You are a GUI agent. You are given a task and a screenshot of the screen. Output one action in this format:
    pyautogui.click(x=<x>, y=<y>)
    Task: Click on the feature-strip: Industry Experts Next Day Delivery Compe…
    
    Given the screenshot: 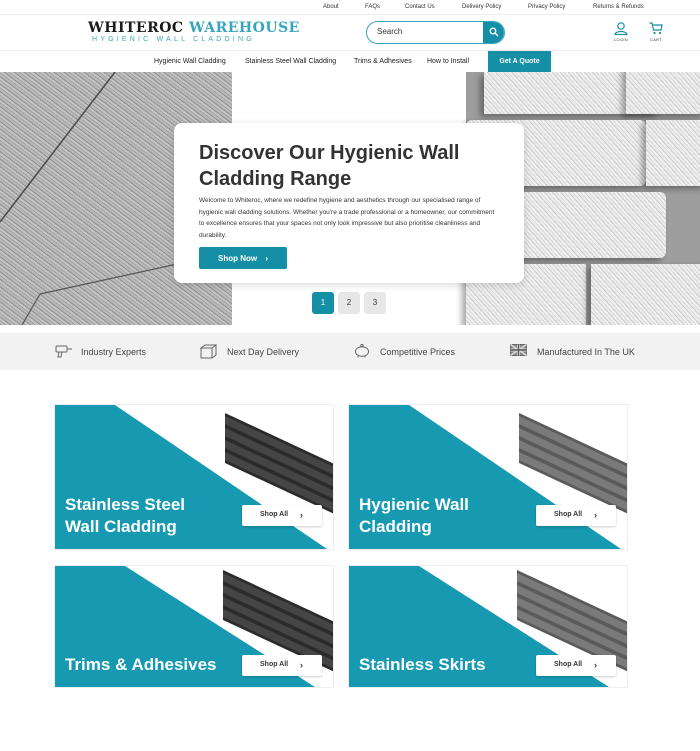 What is the action you would take?
    pyautogui.click(x=350, y=351)
    